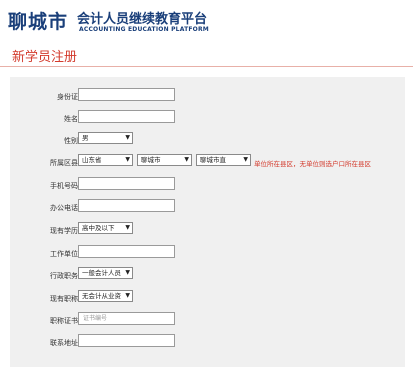  I want to click on office-phone-label: 办公电话, so click(64, 208).